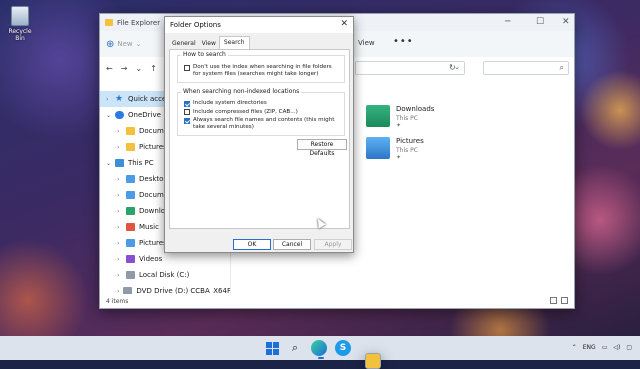 The height and width of the screenshot is (369, 640). What do you see at coordinates (117, 301) in the screenshot?
I see `item-count: 4 items` at bounding box center [117, 301].